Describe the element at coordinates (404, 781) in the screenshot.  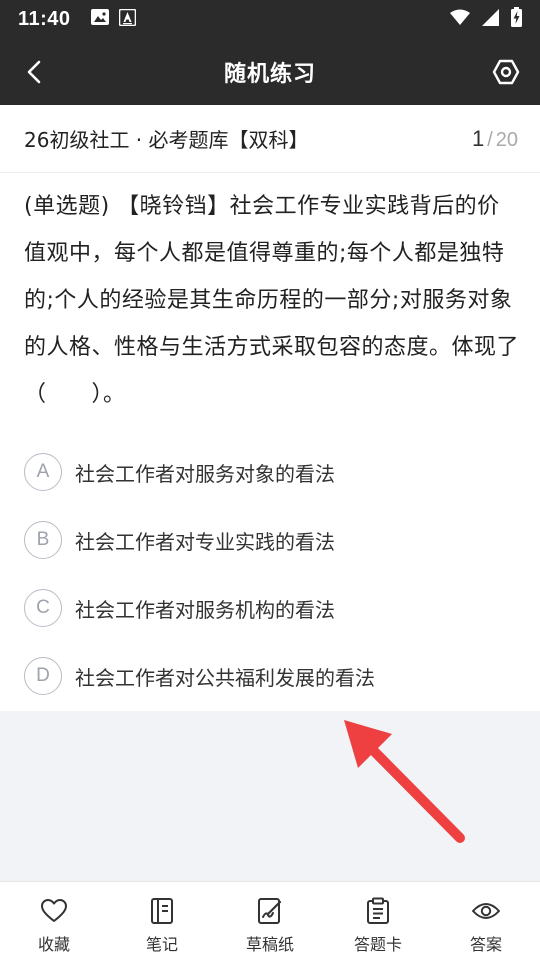
I see `red-arrow-annotation` at that location.